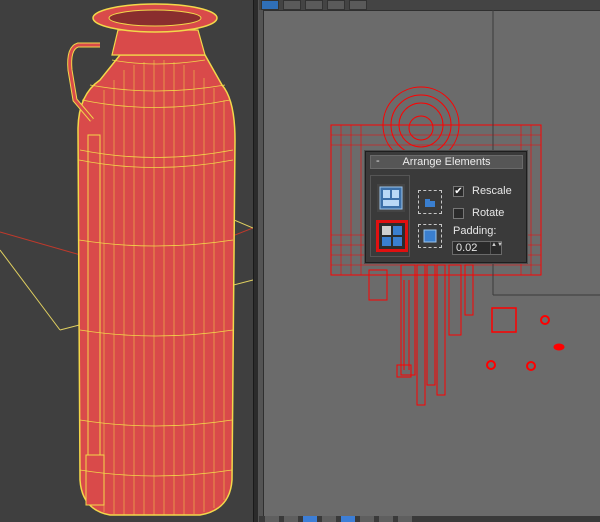 The height and width of the screenshot is (522, 600). I want to click on pack-grid-button, so click(430, 236).